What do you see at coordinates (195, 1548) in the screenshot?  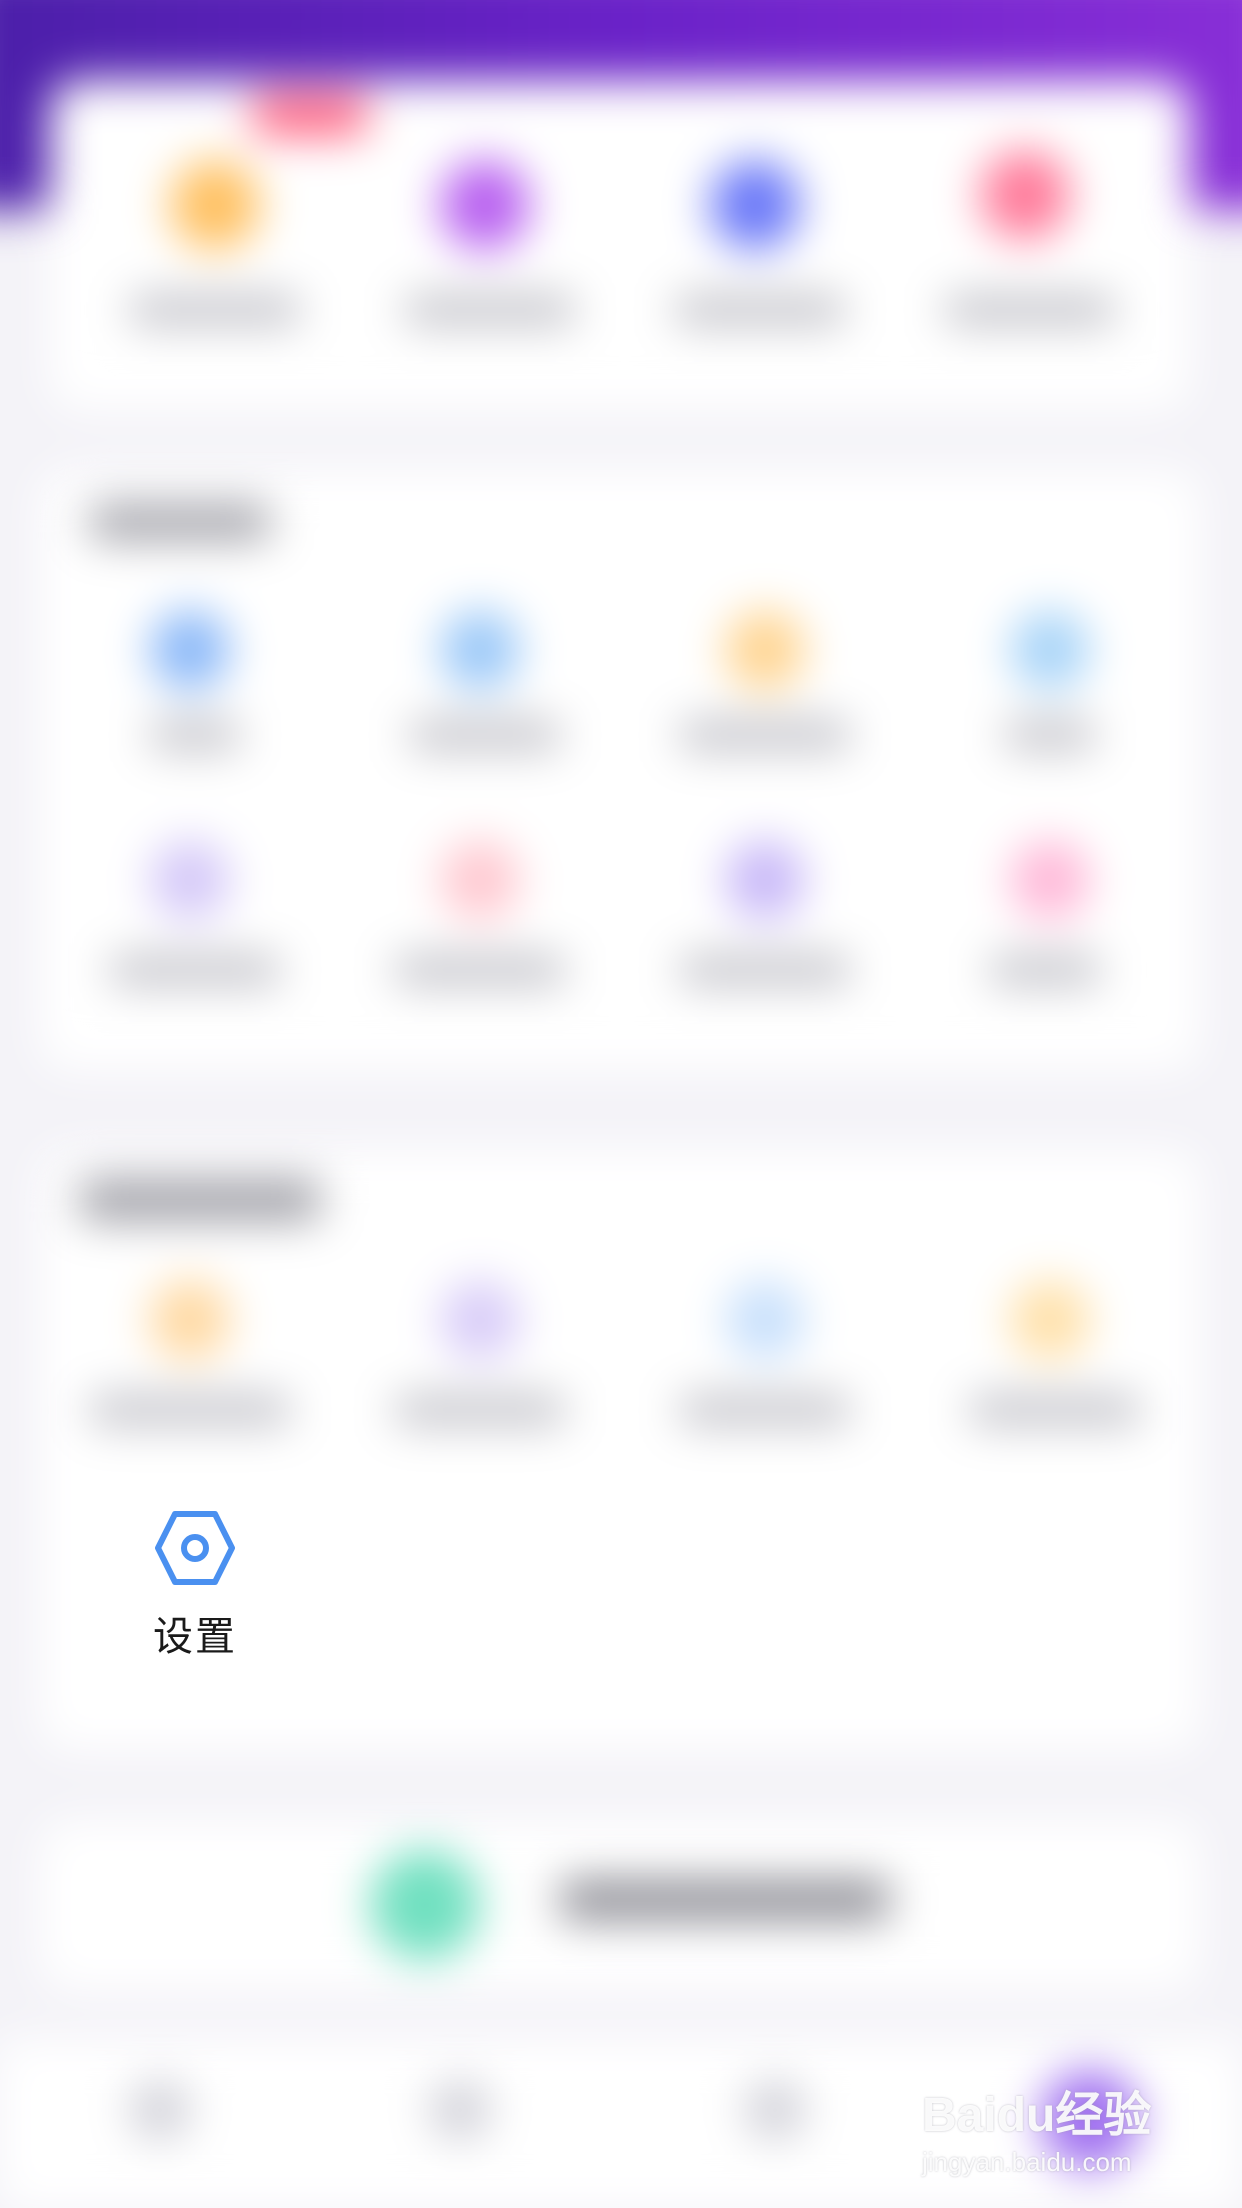 I see `settings-hexagon-icon` at bounding box center [195, 1548].